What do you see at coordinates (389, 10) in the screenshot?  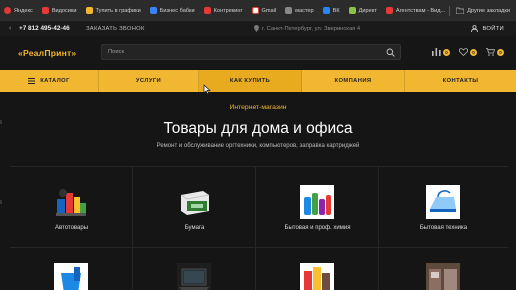 I see `arrow-icon` at bounding box center [389, 10].